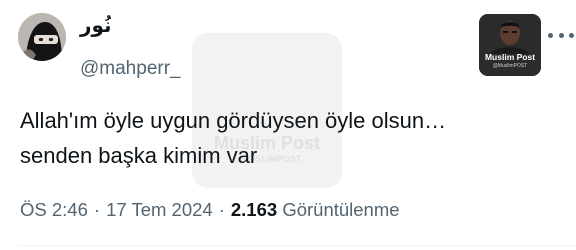 This screenshot has height=250, width=576. What do you see at coordinates (254, 209) in the screenshot?
I see `views-count: 2.163` at bounding box center [254, 209].